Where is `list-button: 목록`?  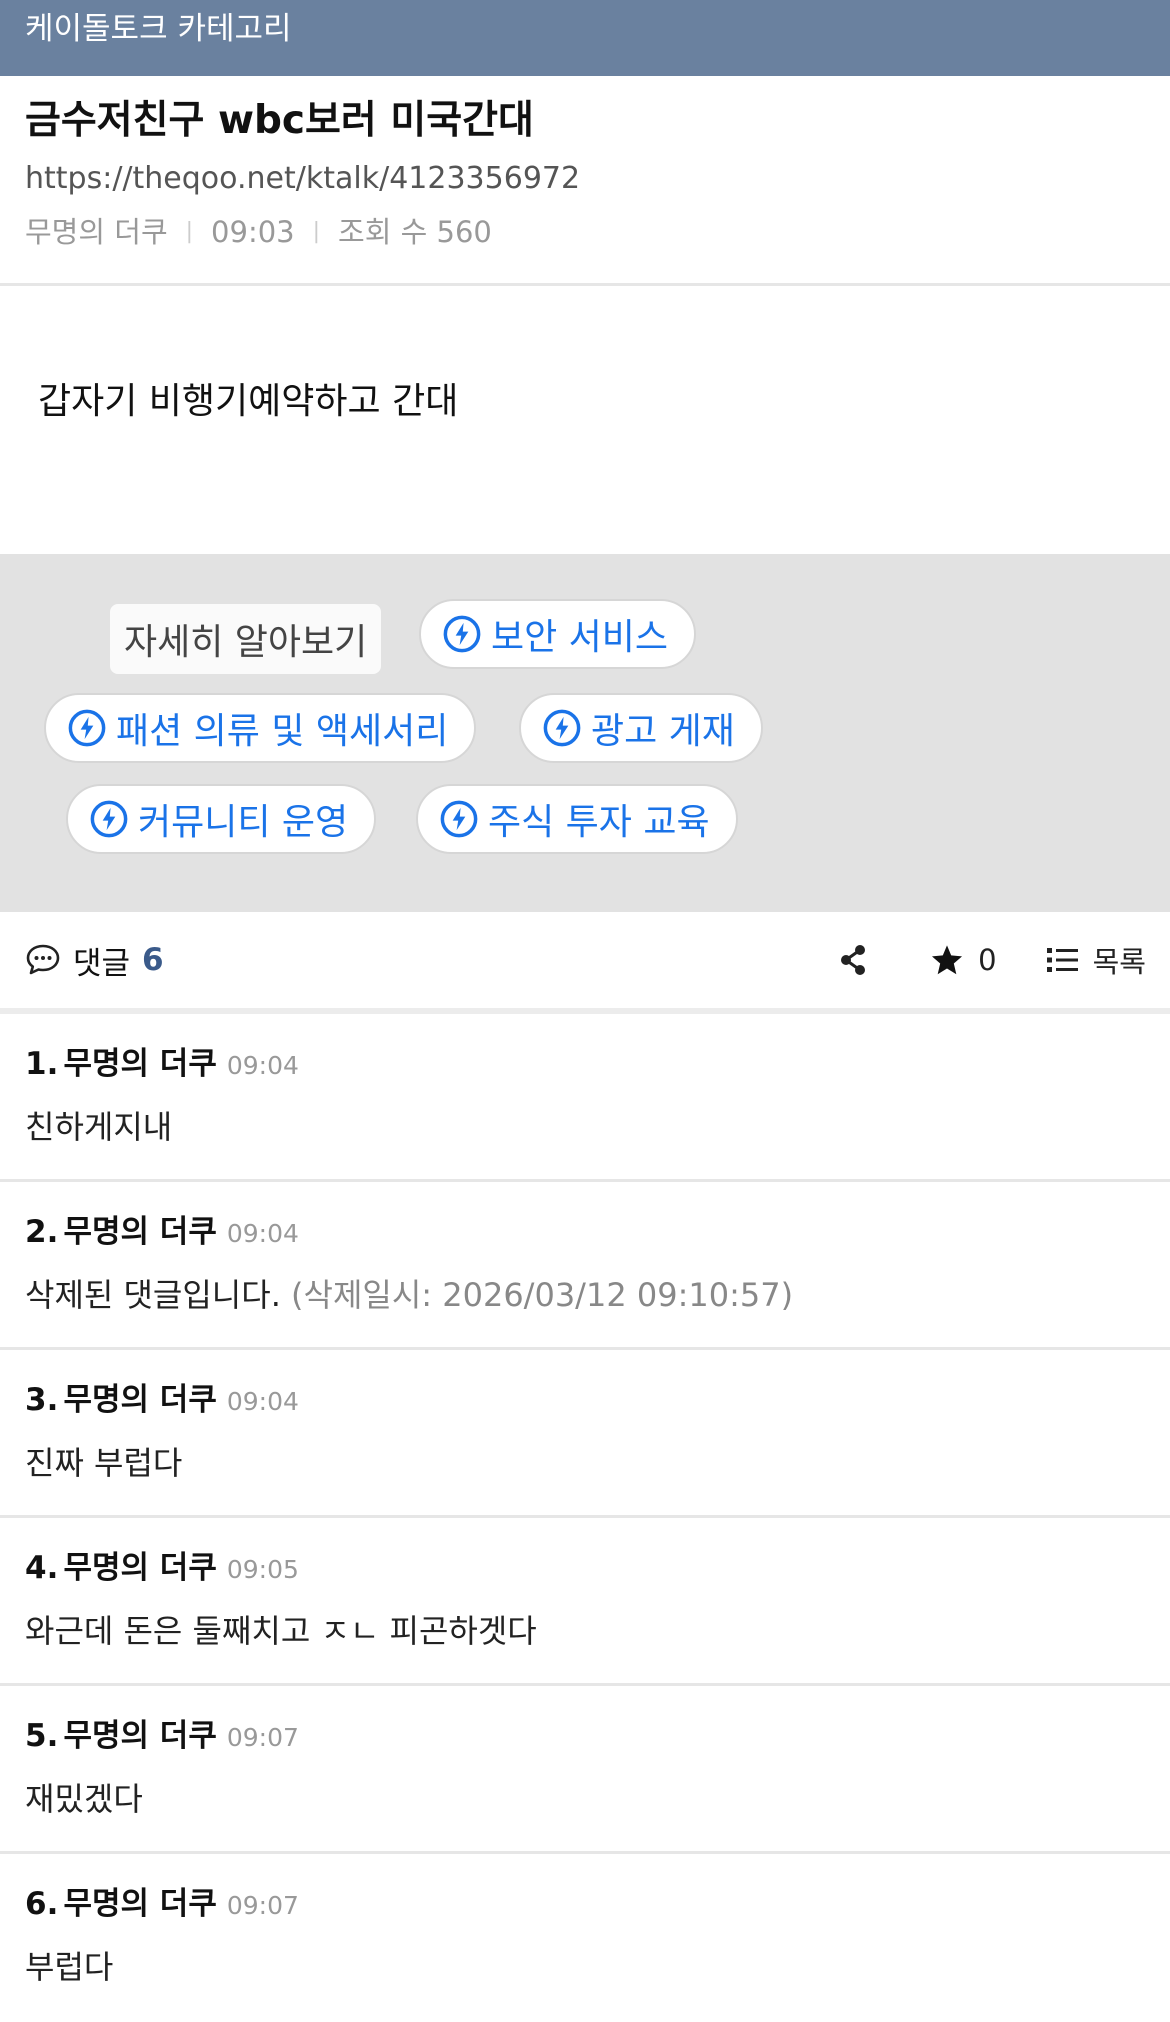 list-button: 목록 is located at coordinates (1096, 960).